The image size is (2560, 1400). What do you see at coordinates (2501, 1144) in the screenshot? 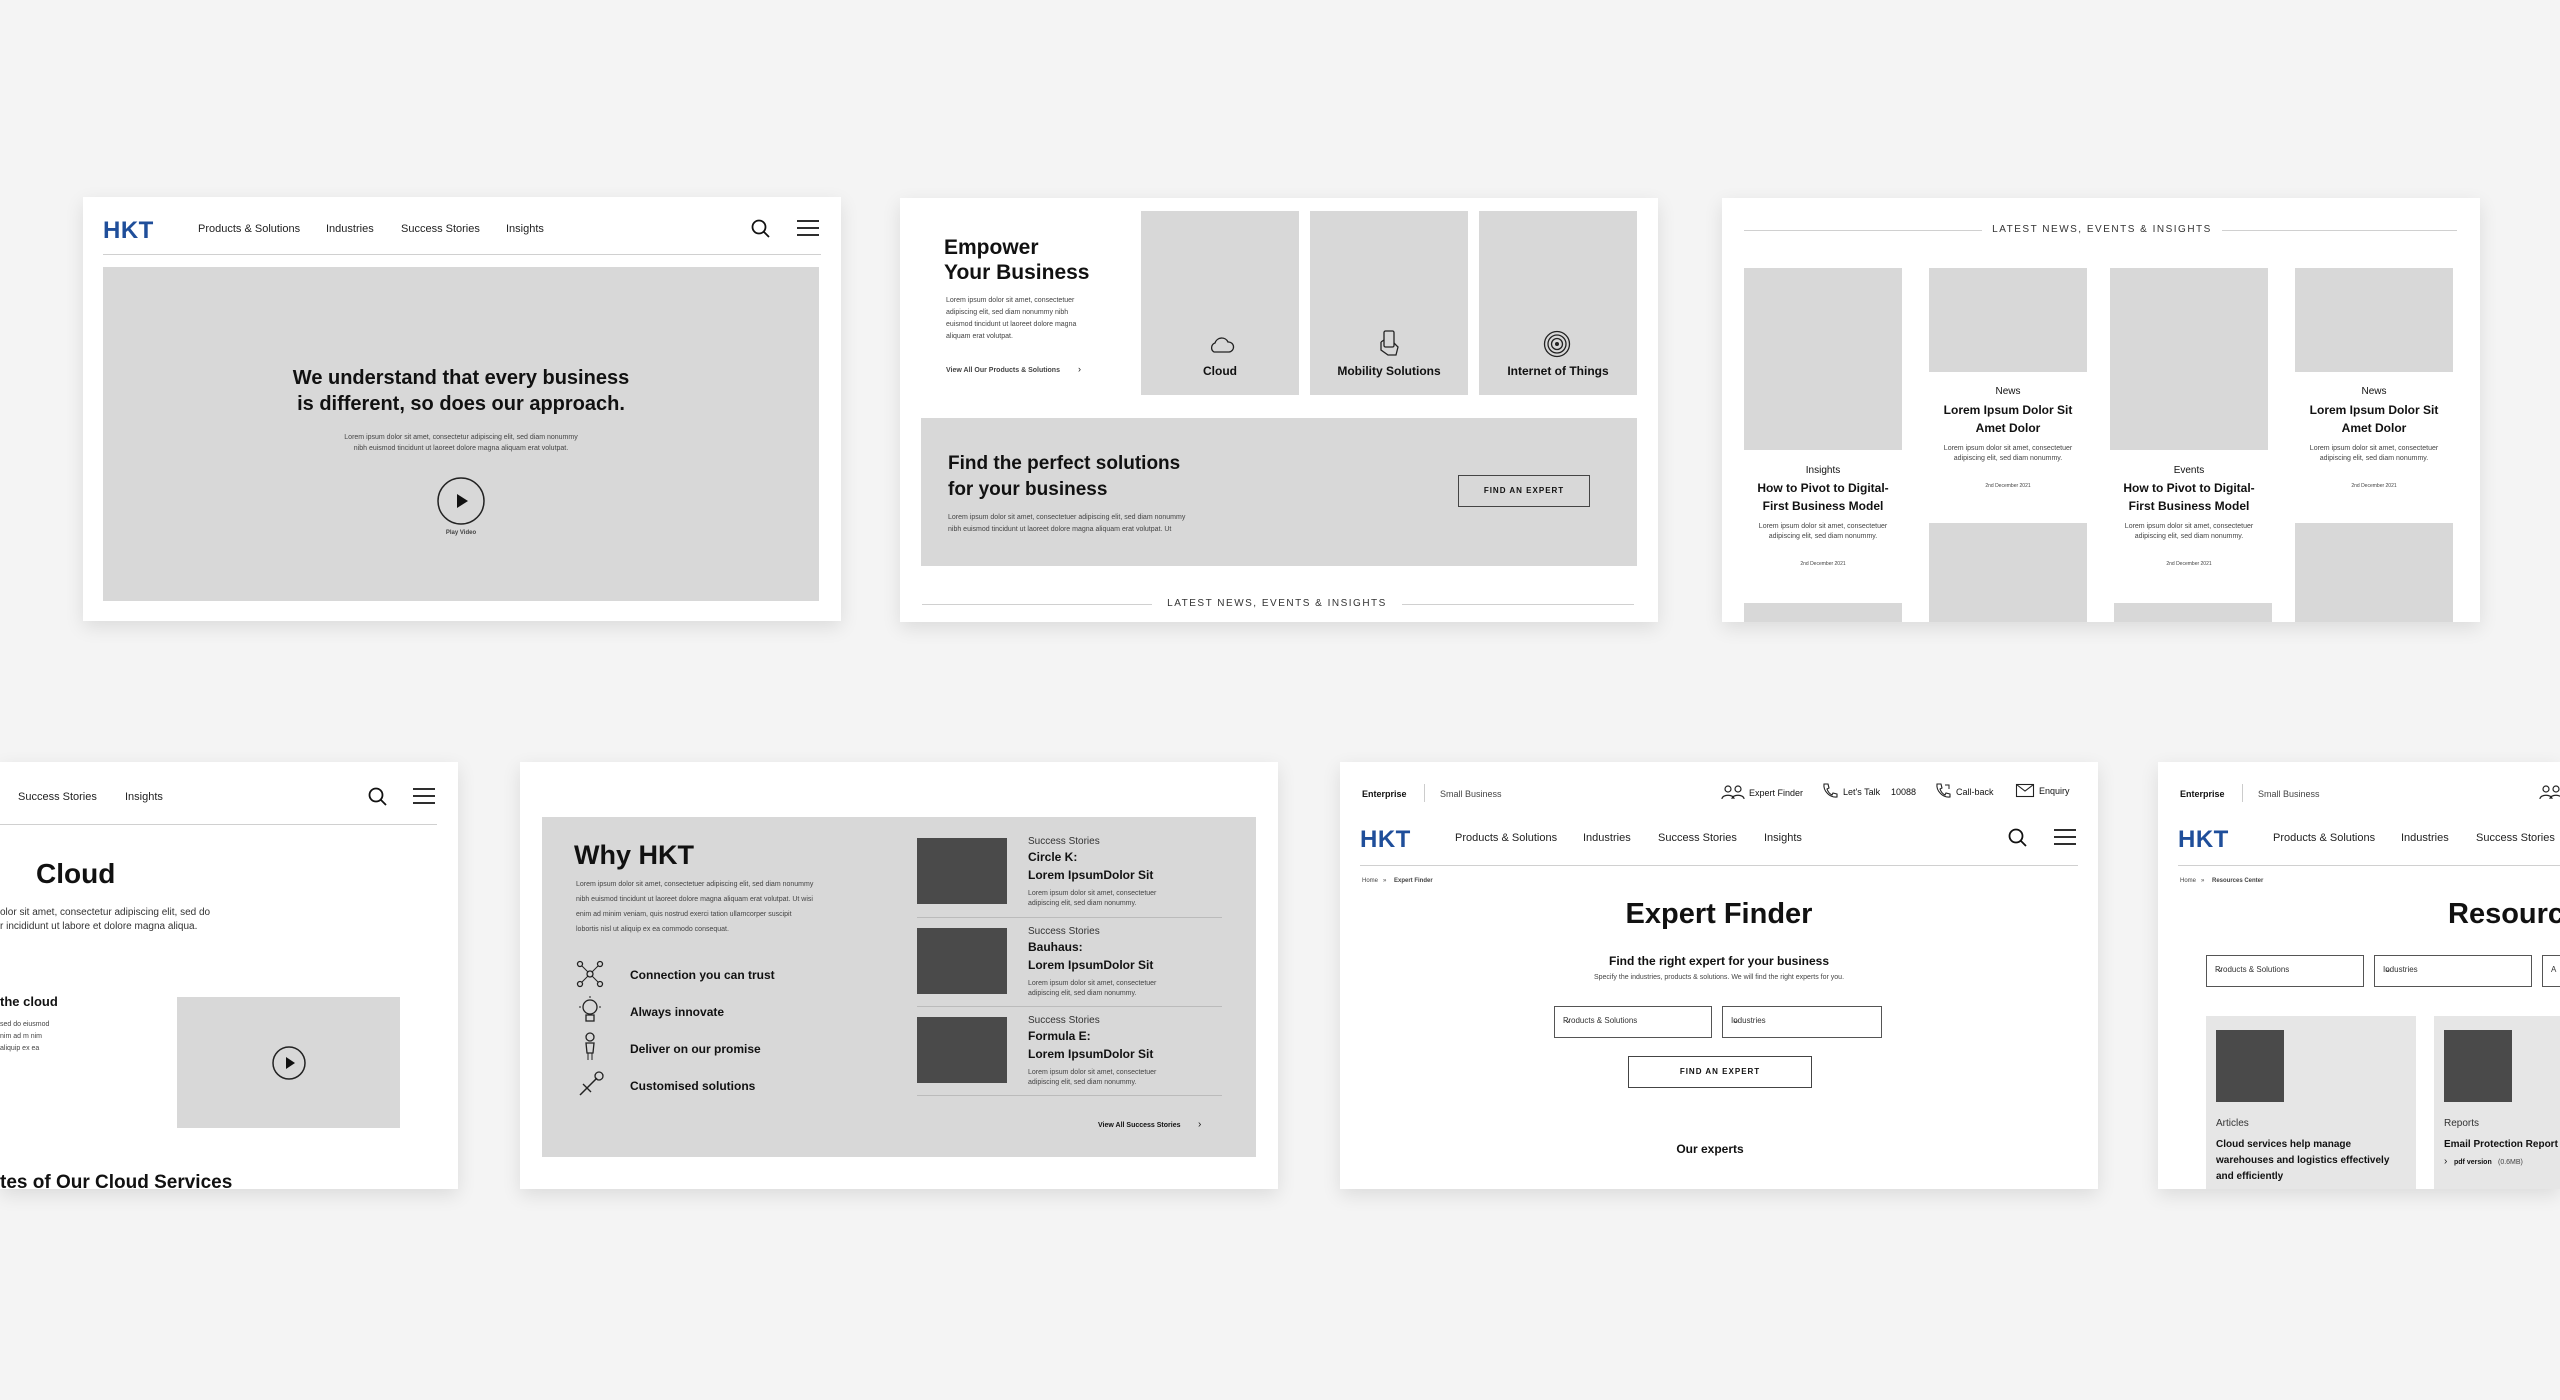
I see `resource-title-2: Email Protection Report` at bounding box center [2501, 1144].